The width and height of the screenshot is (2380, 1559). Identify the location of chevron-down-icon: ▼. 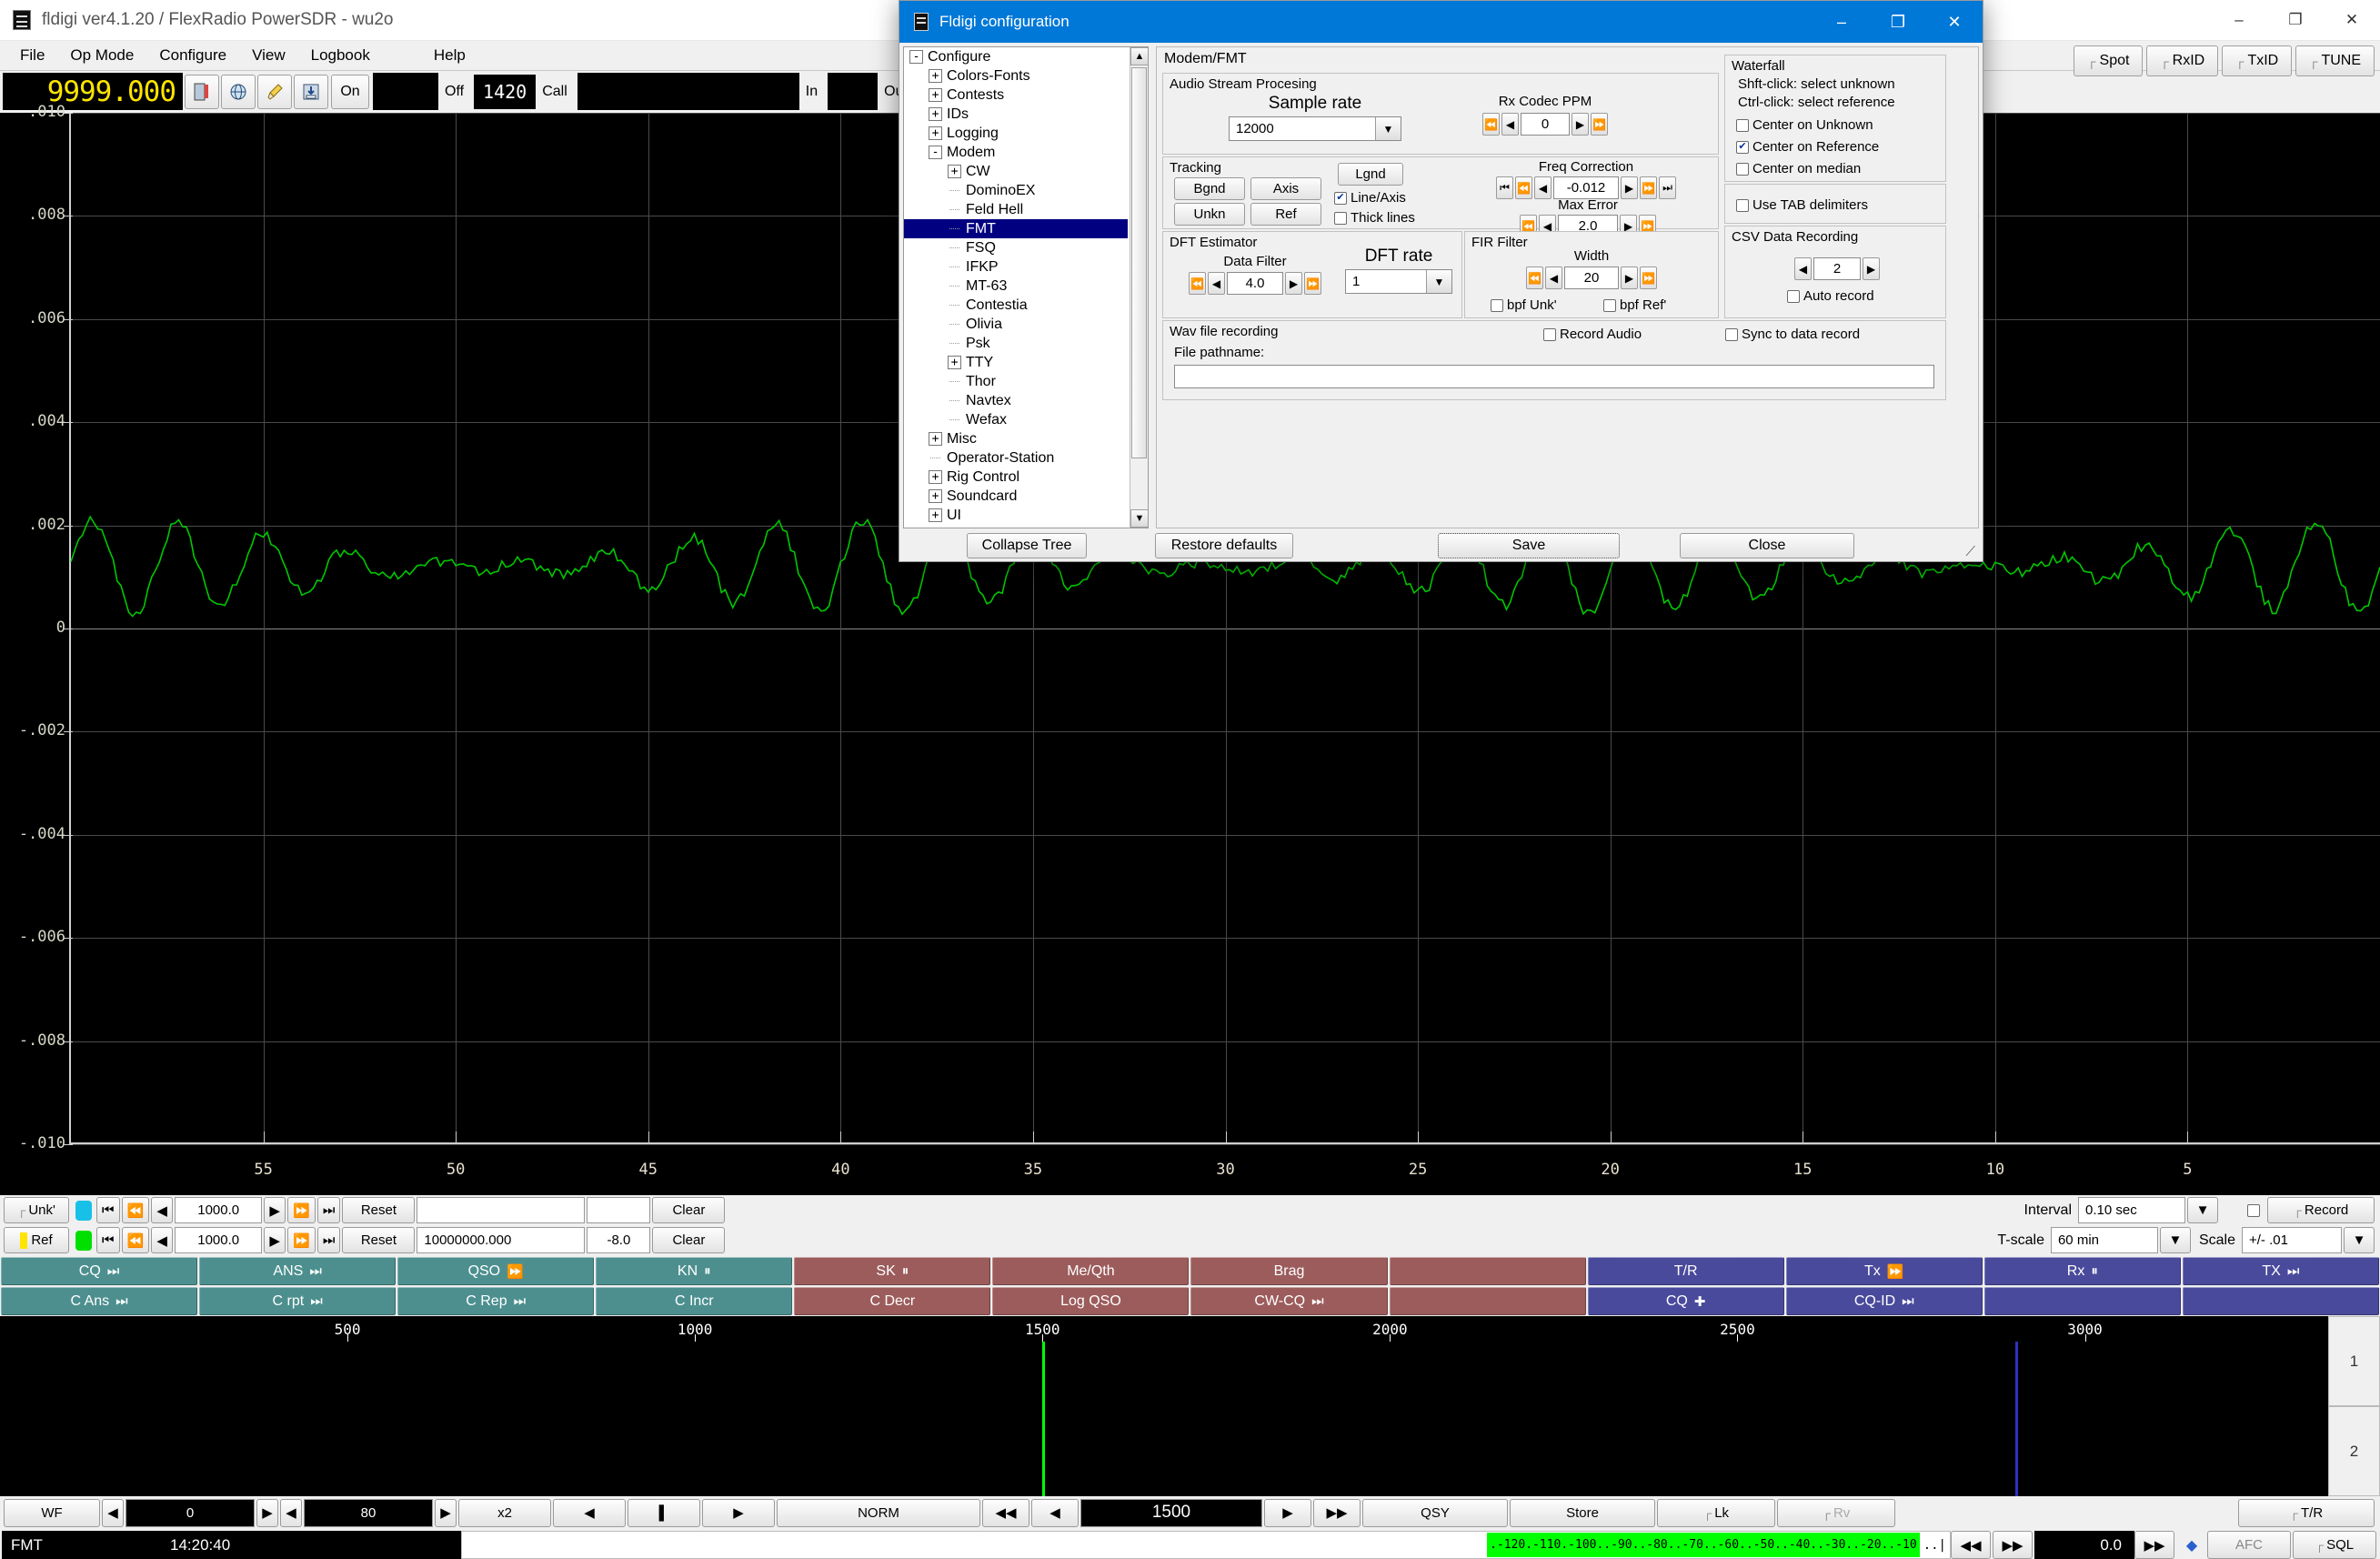
(1439, 281).